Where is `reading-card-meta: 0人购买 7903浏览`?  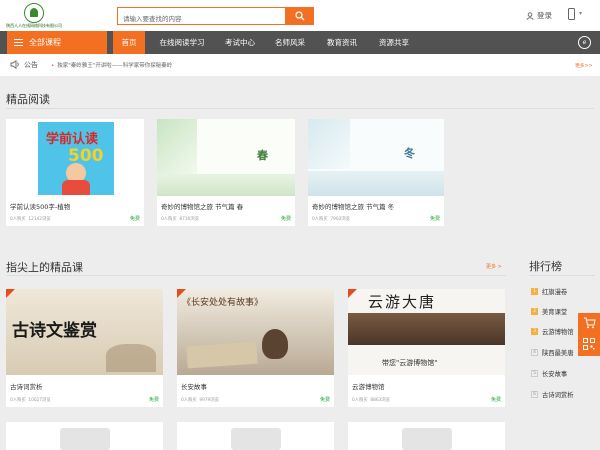
reading-card-meta: 0人购买 7903浏览 is located at coordinates (331, 219).